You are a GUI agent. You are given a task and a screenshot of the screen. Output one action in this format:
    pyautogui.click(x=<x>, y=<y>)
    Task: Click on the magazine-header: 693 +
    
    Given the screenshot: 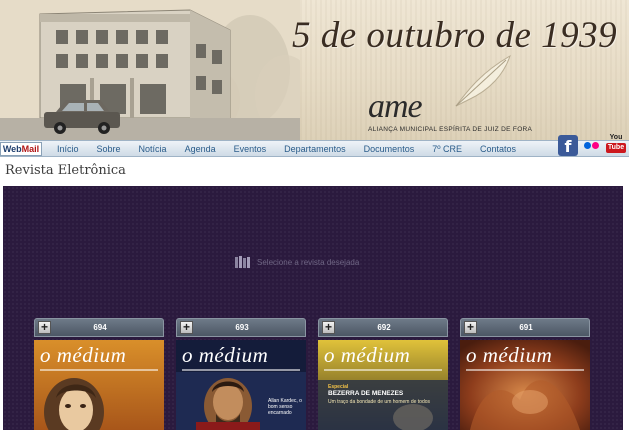 What is the action you would take?
    pyautogui.click(x=241, y=327)
    